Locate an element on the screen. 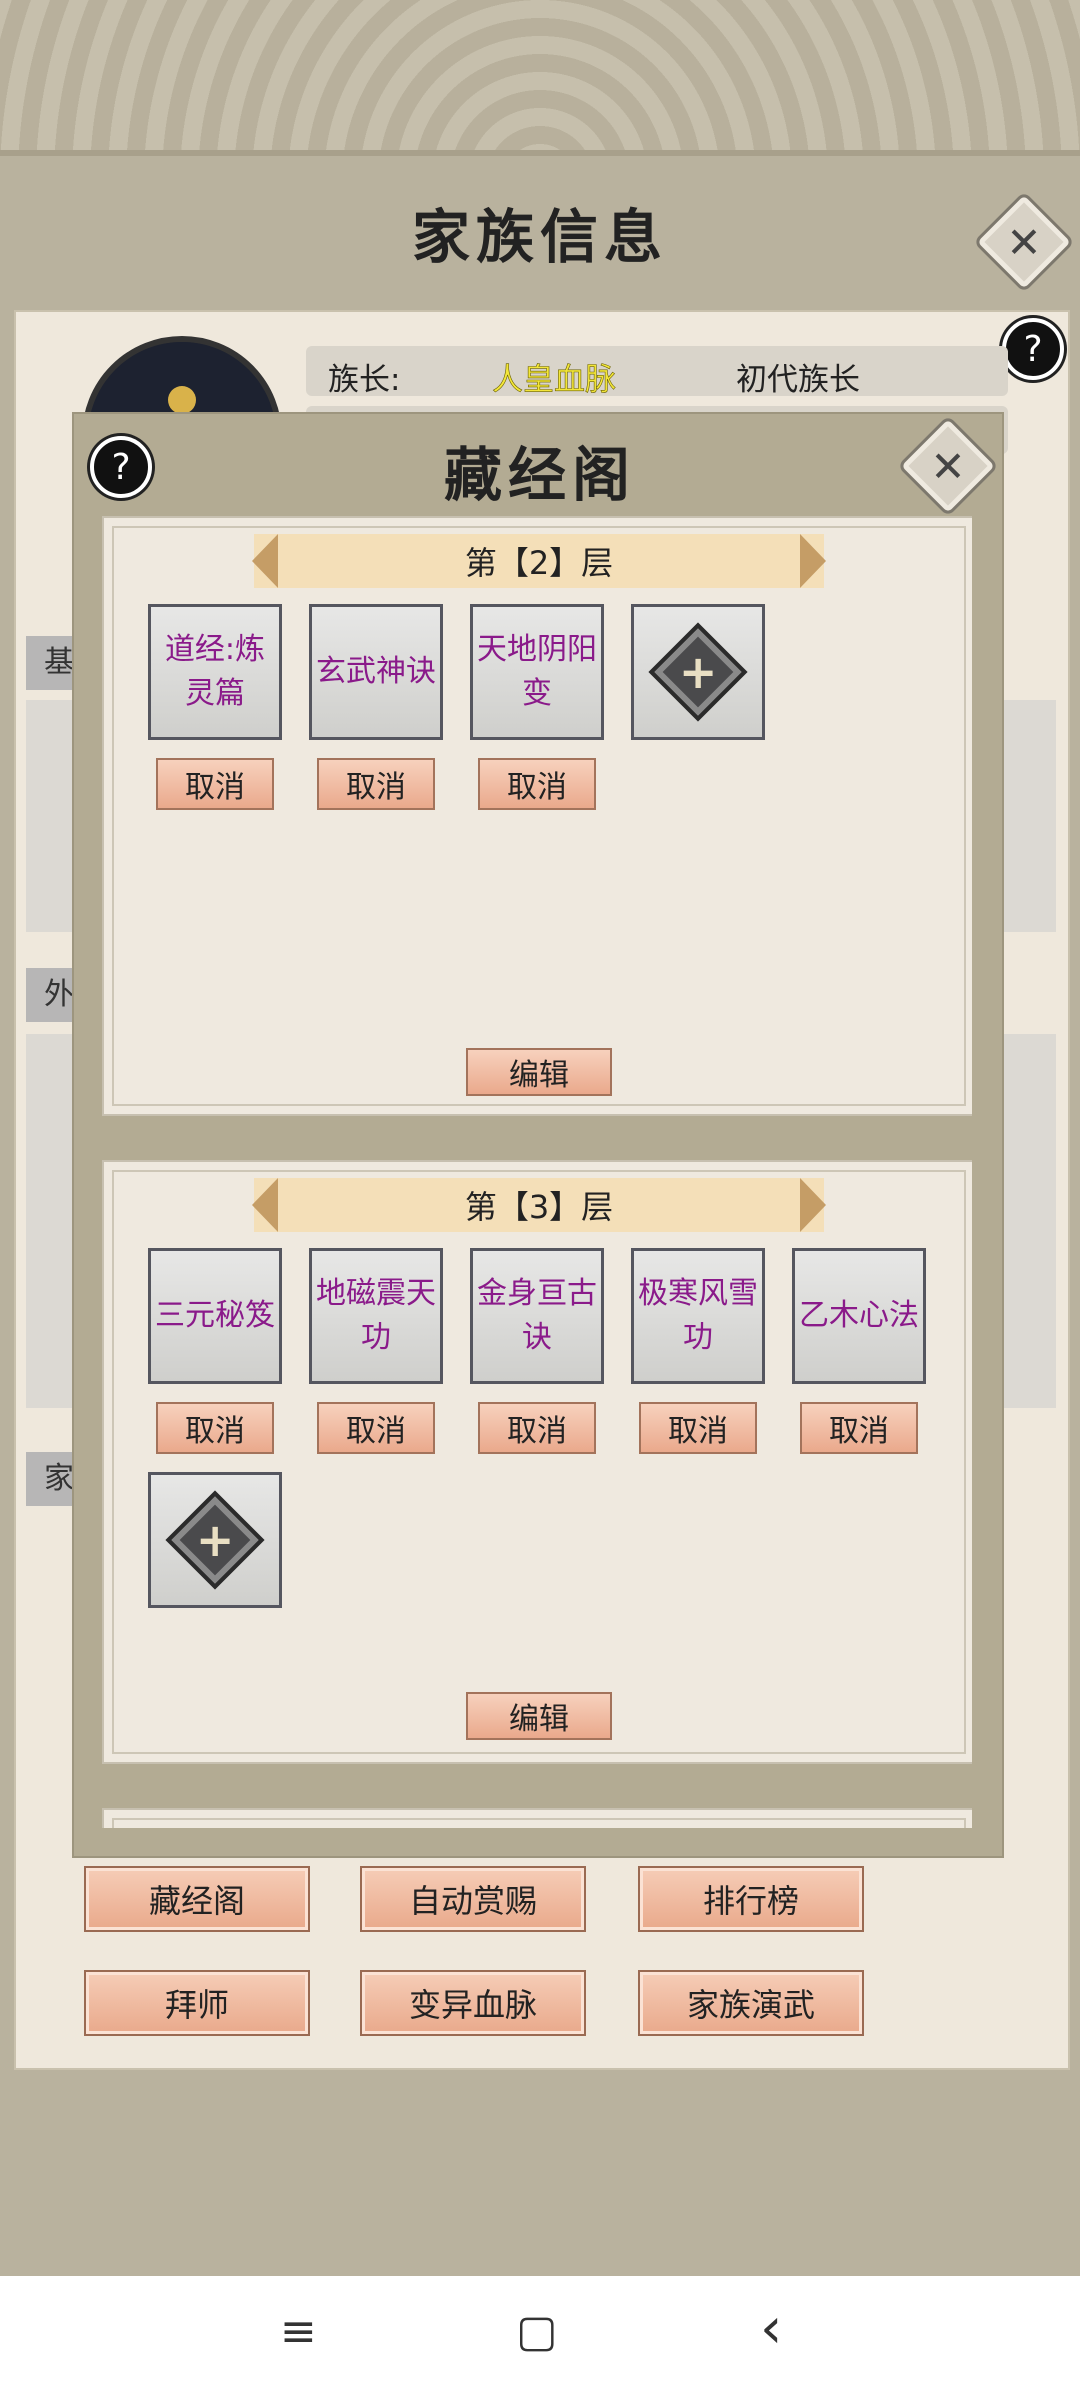 This screenshot has height=2400, width=1080. floor-header: 第【3】层 is located at coordinates (539, 1205).